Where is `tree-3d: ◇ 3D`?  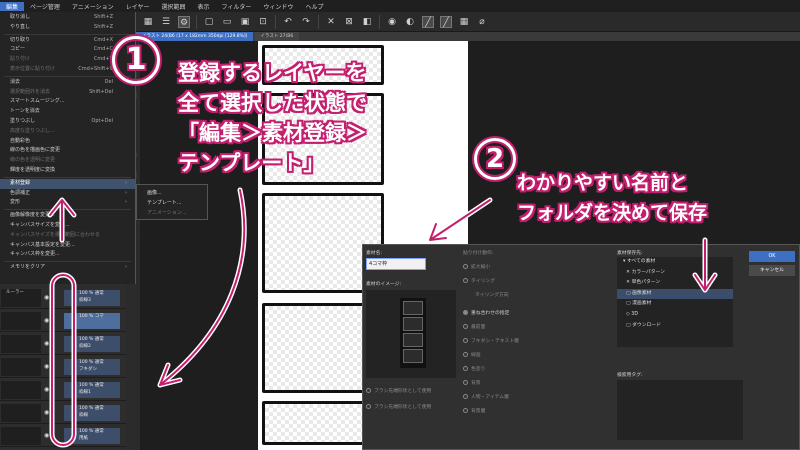
tree-3d: ◇ 3D is located at coordinates (675, 315).